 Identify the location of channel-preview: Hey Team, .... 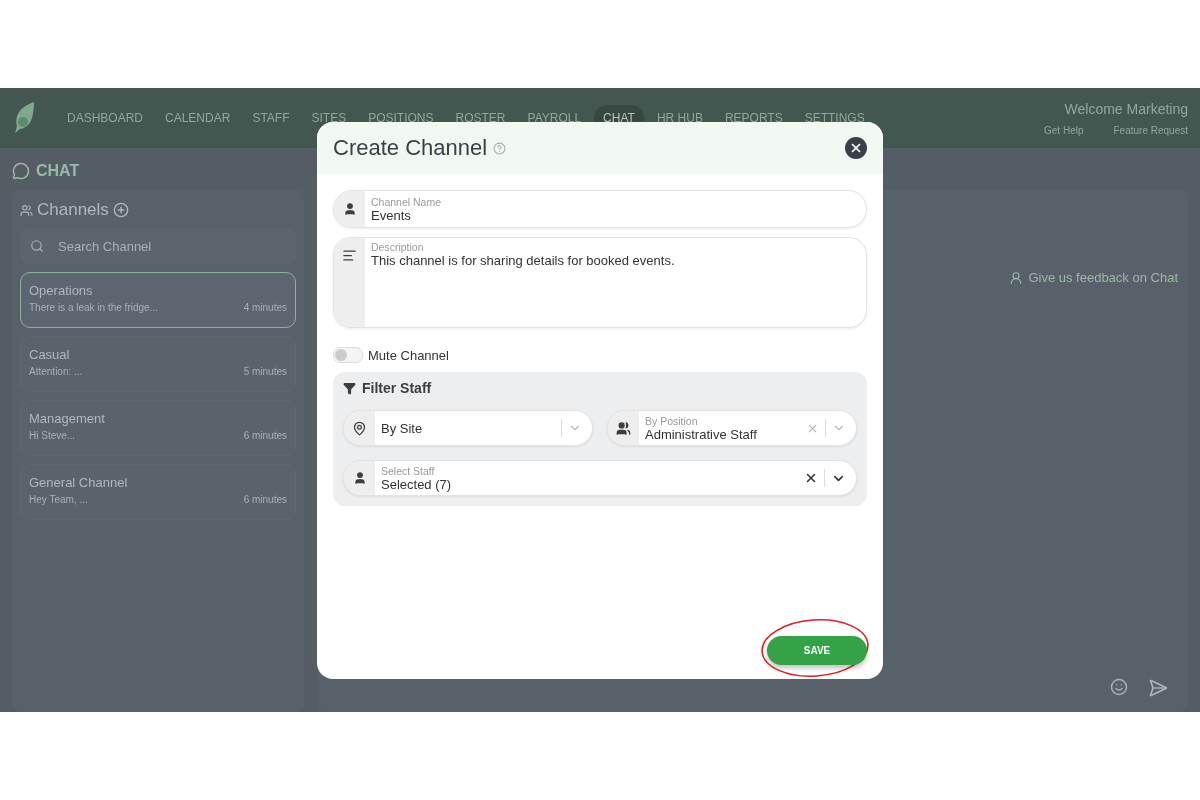
(58, 499).